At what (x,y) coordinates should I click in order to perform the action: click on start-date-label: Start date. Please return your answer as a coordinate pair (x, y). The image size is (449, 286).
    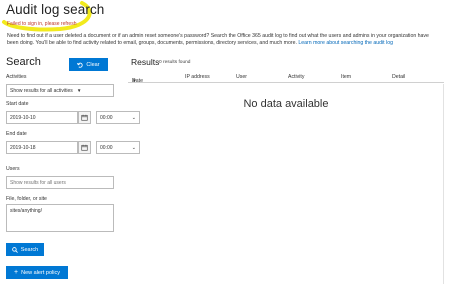
    Looking at the image, I should click on (17, 104).